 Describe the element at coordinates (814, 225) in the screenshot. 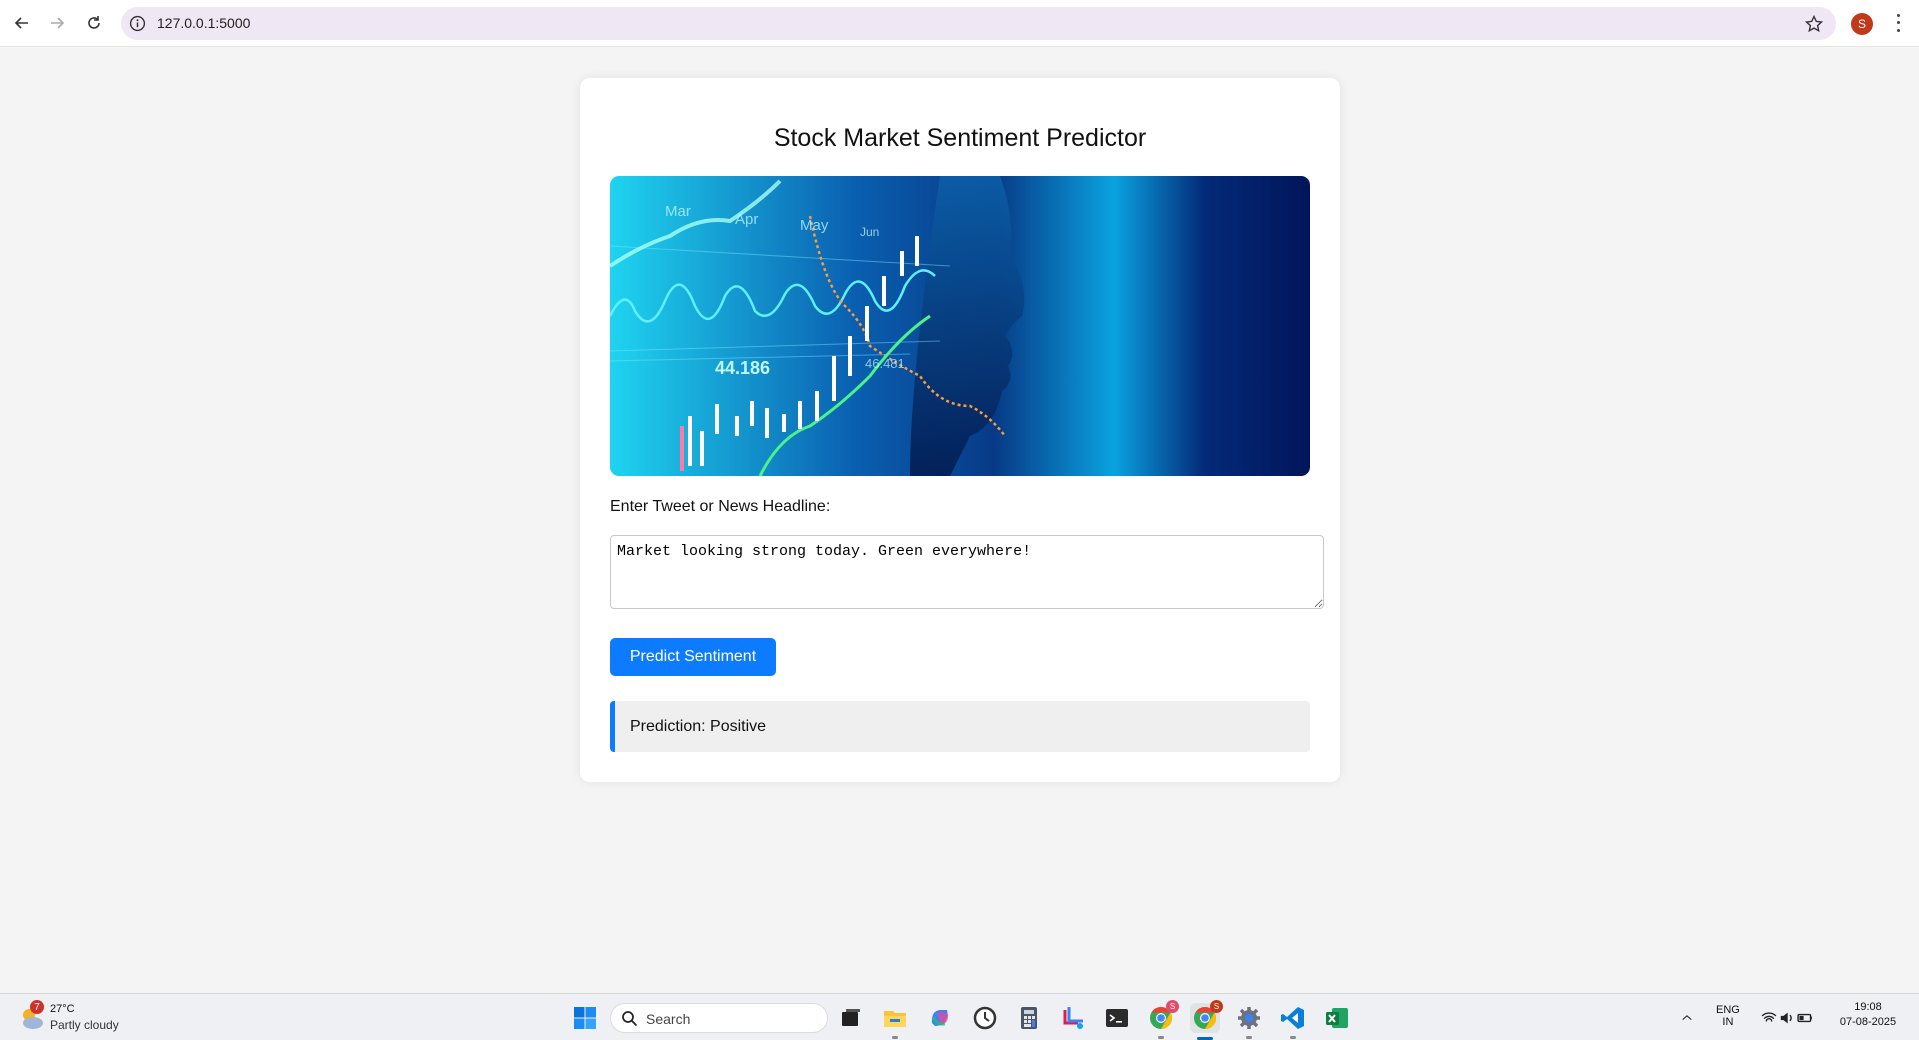

I see `hero-label-month: May` at that location.